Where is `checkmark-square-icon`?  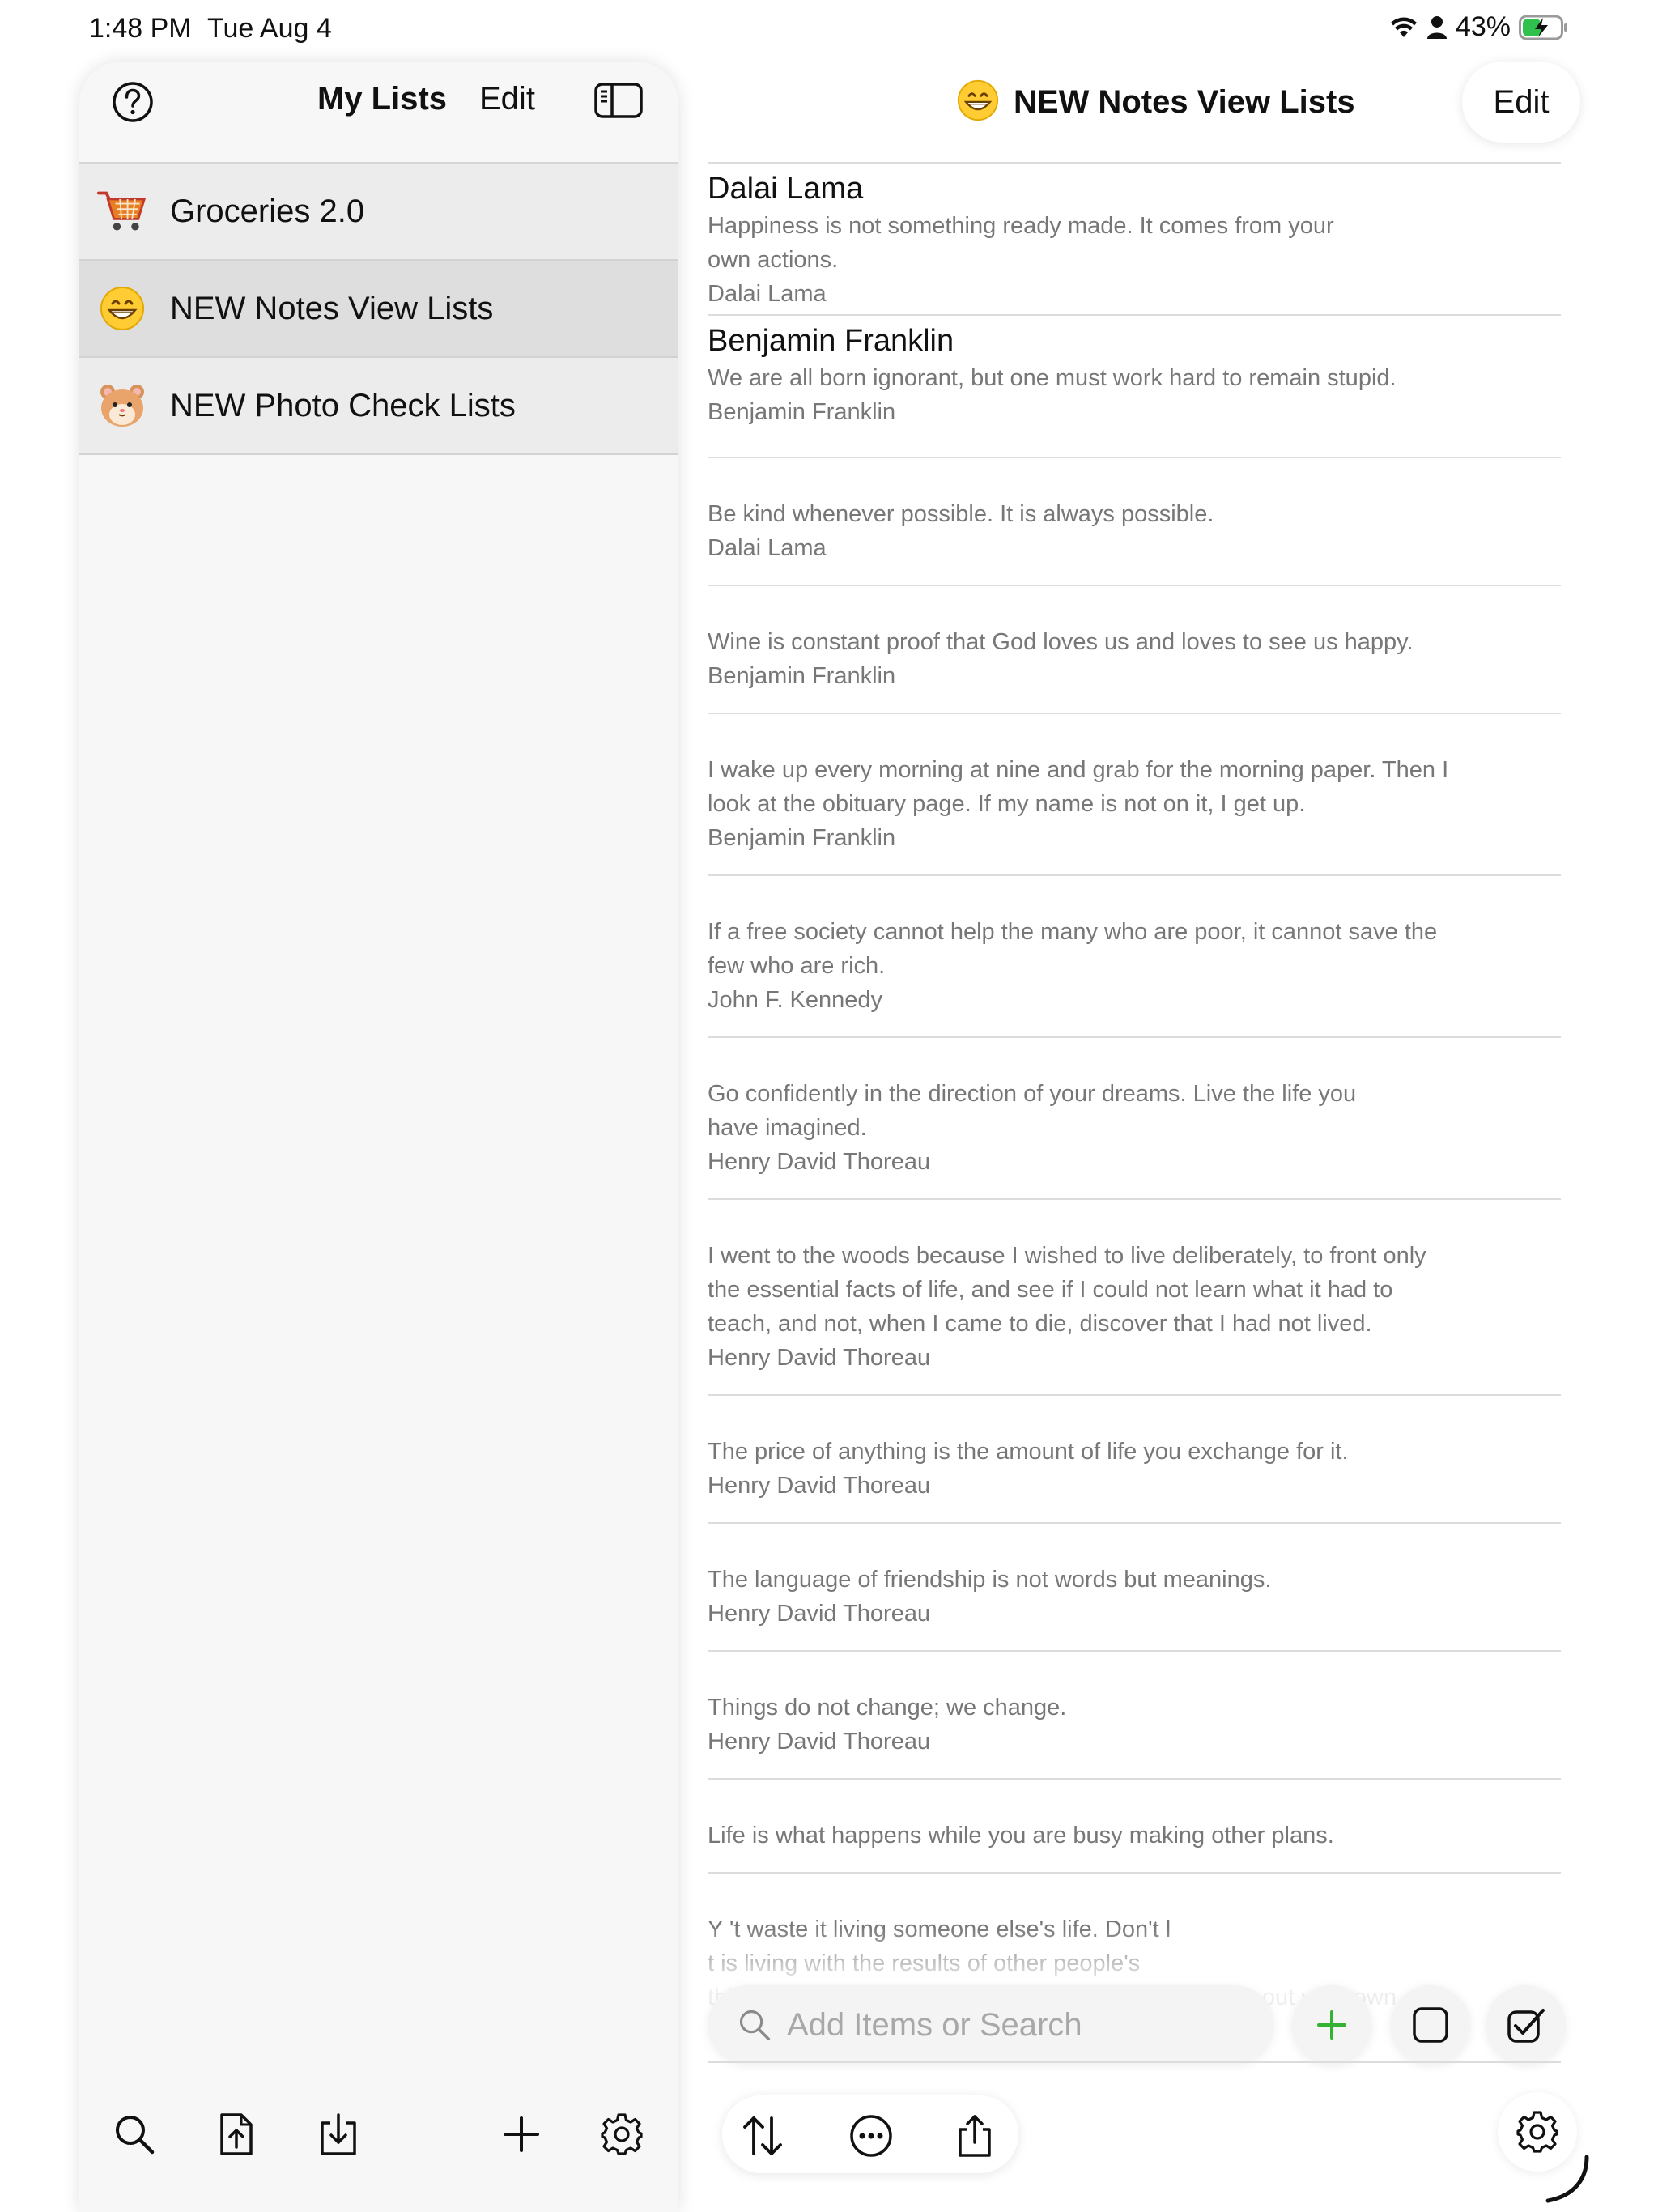
checkmark-square-icon is located at coordinates (1526, 2026).